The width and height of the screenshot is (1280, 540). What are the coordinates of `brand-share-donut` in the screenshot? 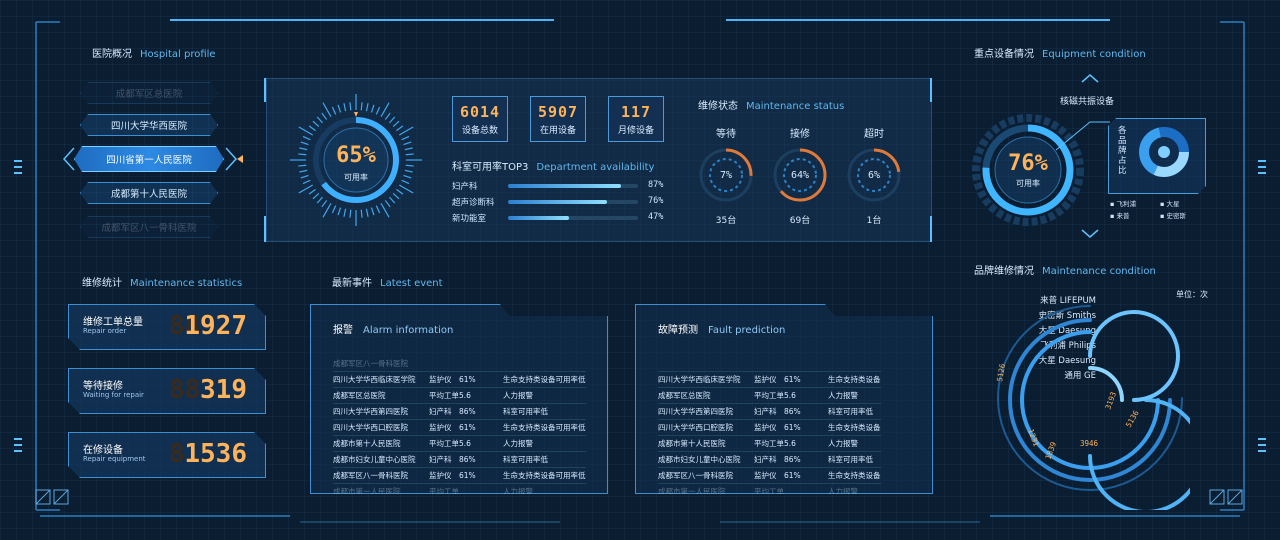 It's located at (1164, 152).